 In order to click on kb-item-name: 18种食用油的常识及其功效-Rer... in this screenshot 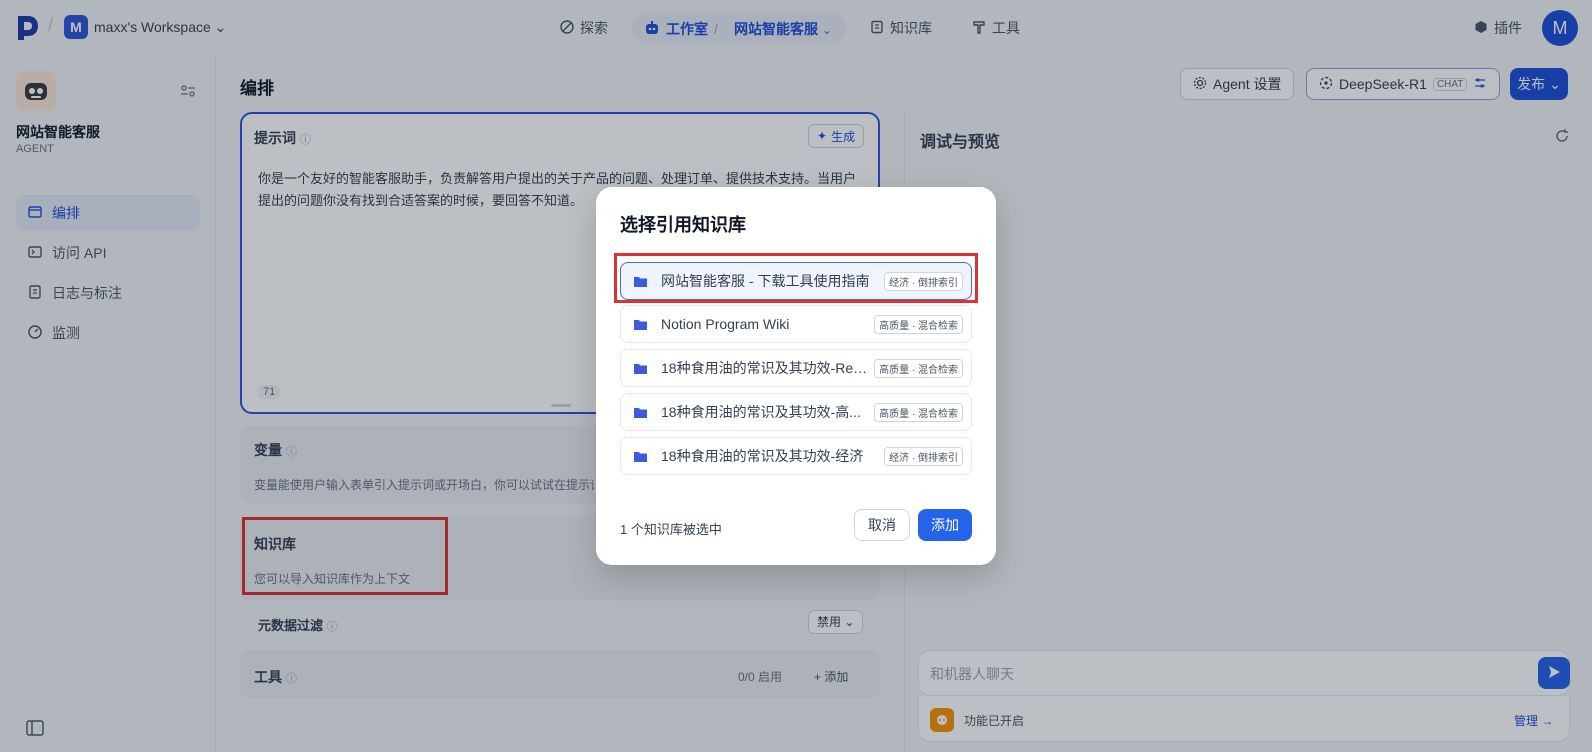, I will do `click(765, 368)`.